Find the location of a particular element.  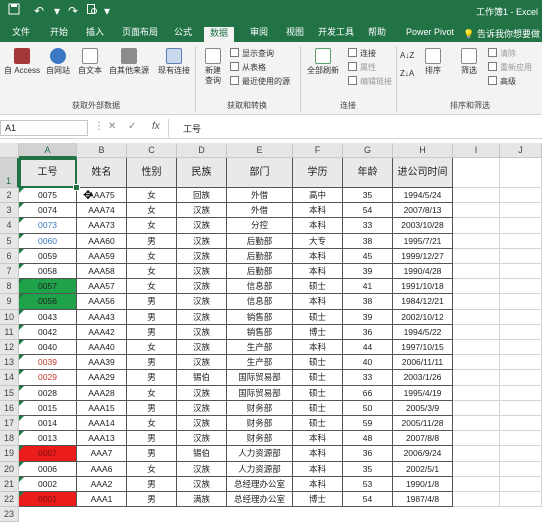

cancel-icon: ✕ is located at coordinates (112, 126).